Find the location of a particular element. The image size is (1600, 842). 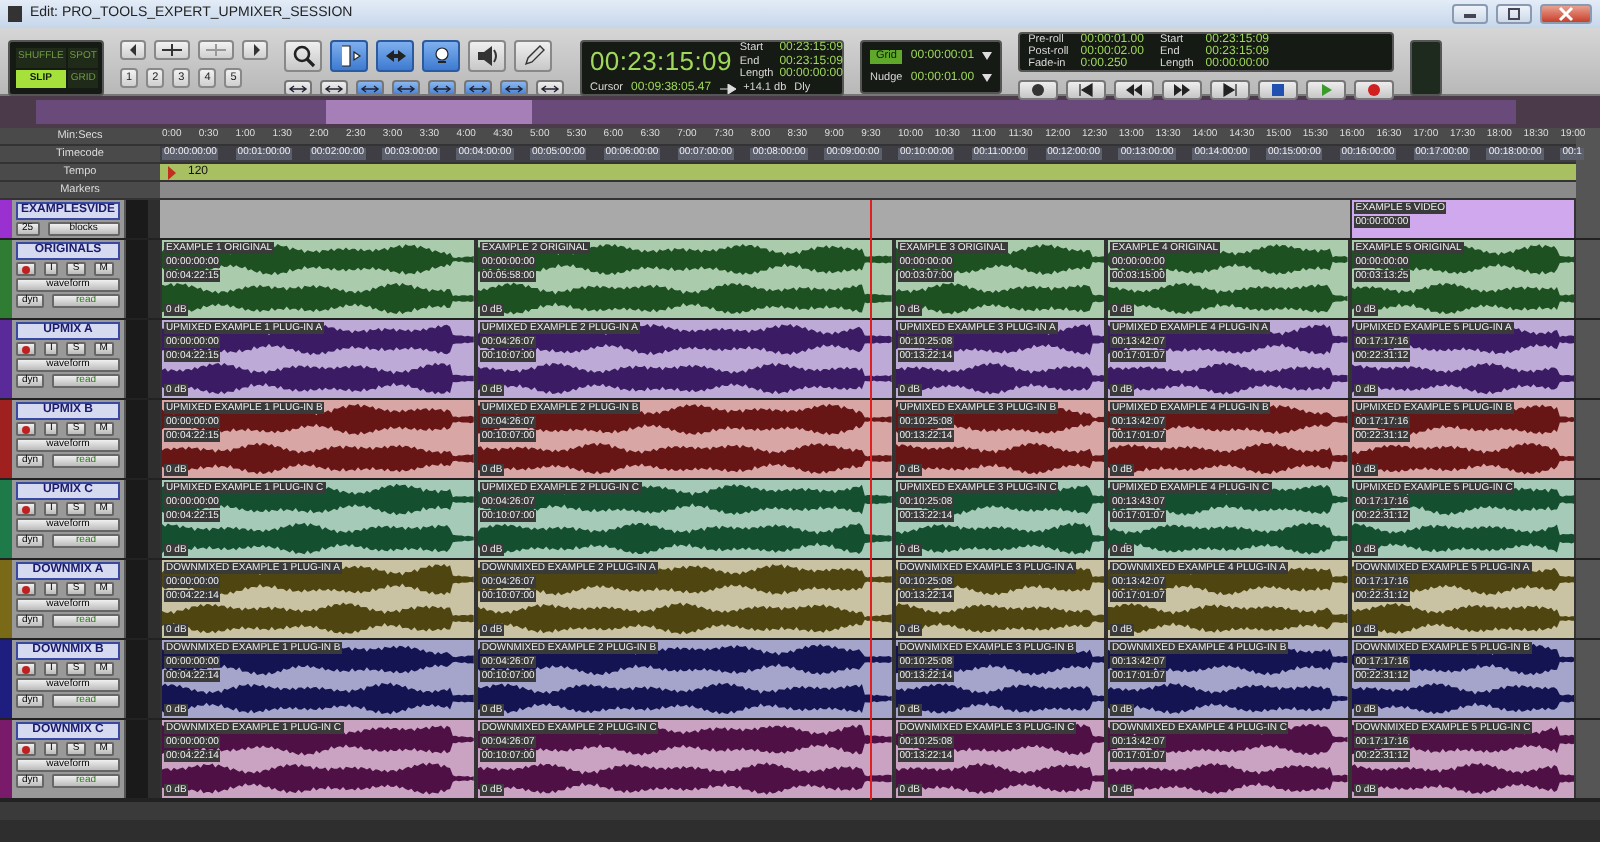

pencil-tool-button is located at coordinates (533, 56).